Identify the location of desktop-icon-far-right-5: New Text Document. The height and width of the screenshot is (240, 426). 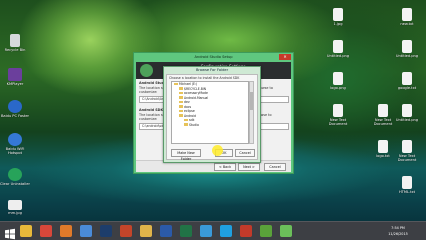
(407, 151).